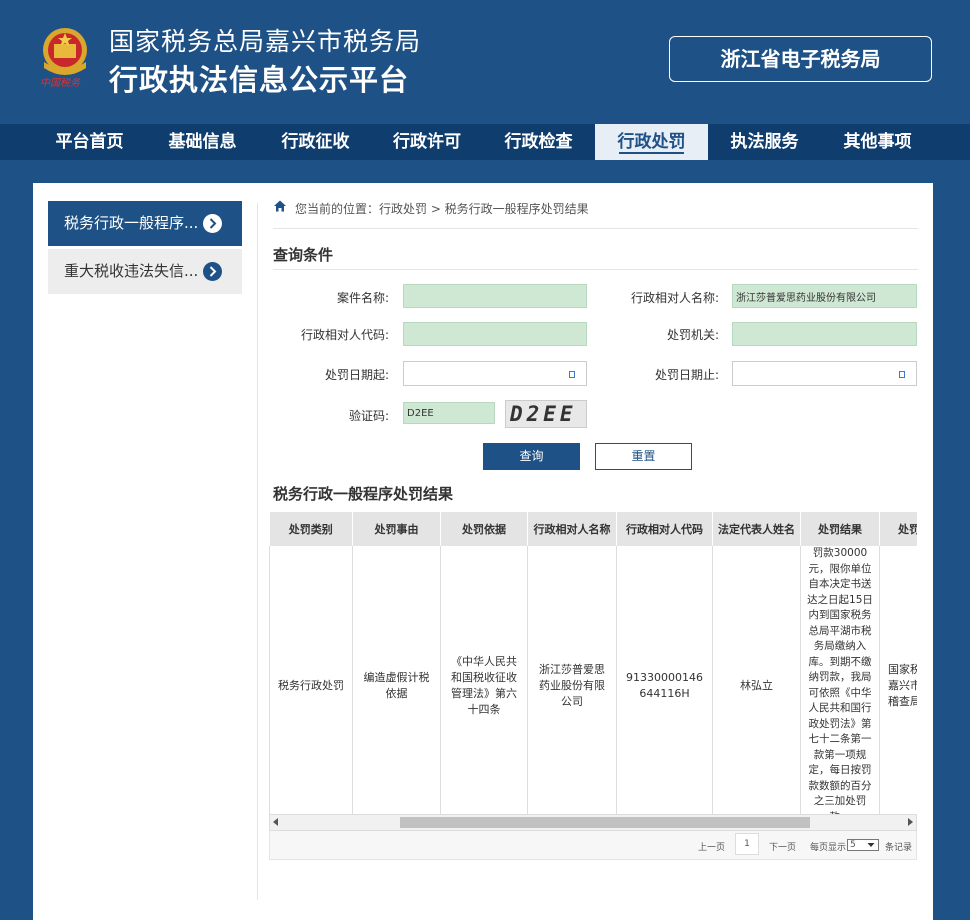 The width and height of the screenshot is (970, 920). Describe the element at coordinates (275, 822) in the screenshot. I see `scroll-left-icon` at that location.